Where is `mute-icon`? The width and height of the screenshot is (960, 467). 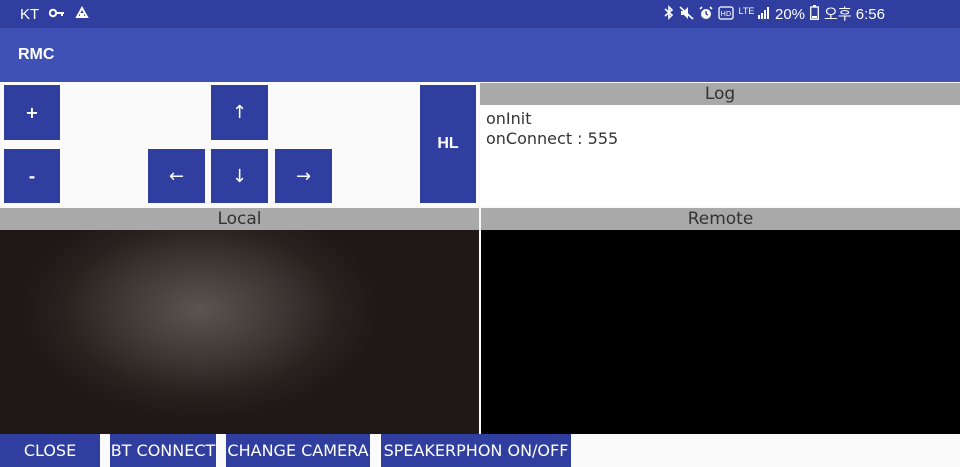
mute-icon is located at coordinates (686, 15).